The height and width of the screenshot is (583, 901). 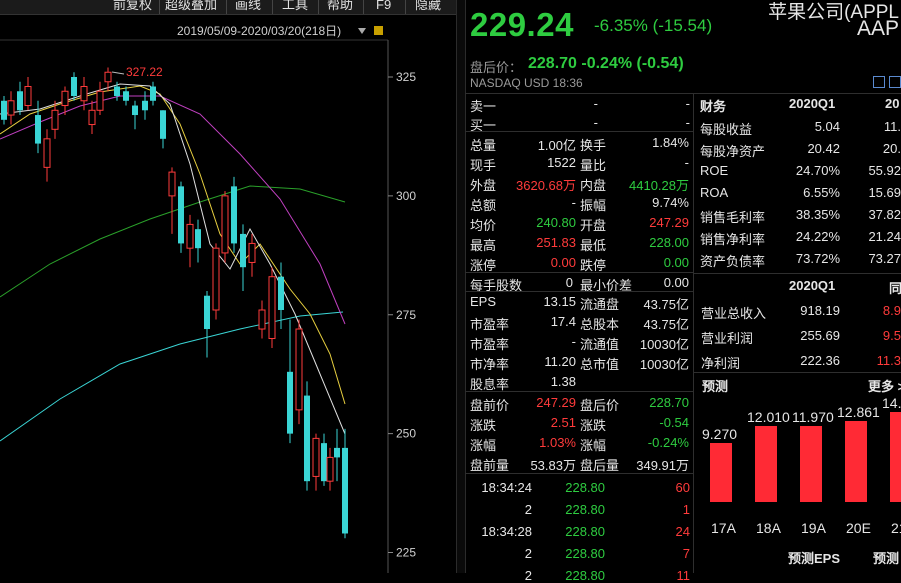 What do you see at coordinates (858, 528) in the screenshot?
I see `forecast-year-label: 20E` at bounding box center [858, 528].